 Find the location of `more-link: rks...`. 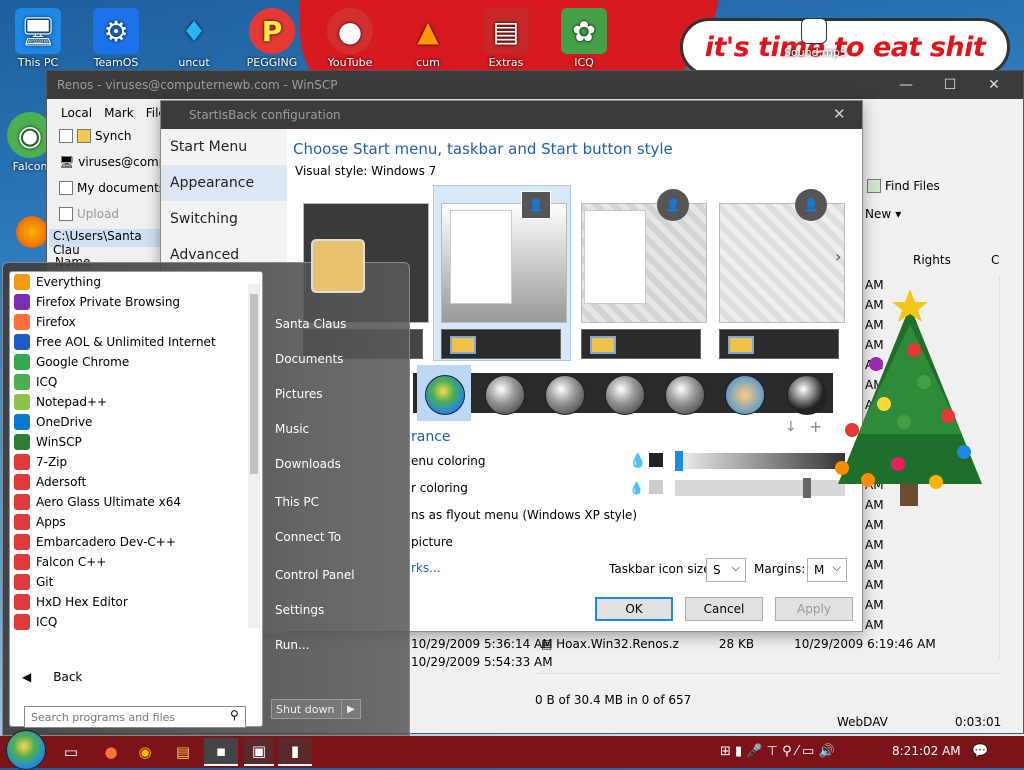

more-link: rks... is located at coordinates (426, 568).